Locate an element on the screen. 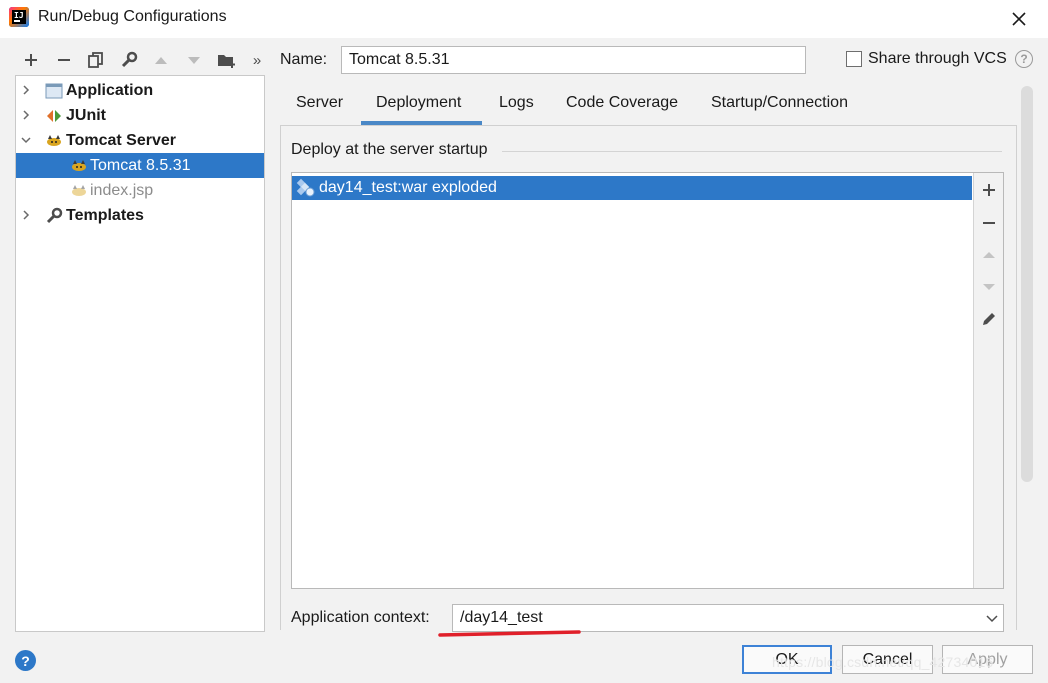 This screenshot has height=683, width=1048. share-vcs-checkbox is located at coordinates (854, 59).